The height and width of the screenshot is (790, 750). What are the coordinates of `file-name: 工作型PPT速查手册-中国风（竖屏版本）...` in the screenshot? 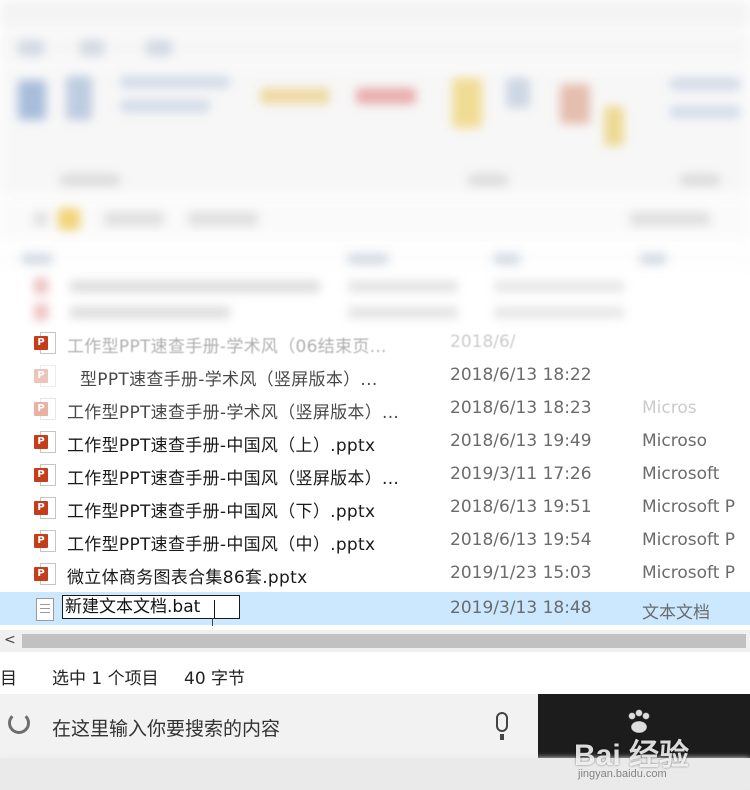 It's located at (233, 479).